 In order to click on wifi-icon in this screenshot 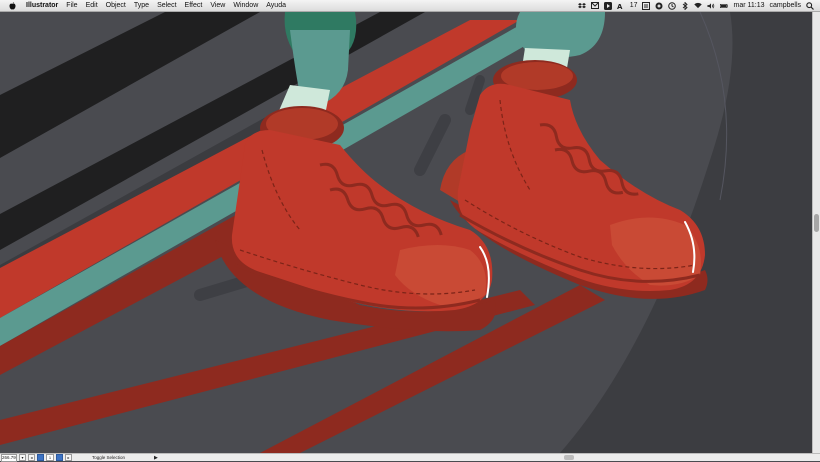, I will do `click(698, 6)`.